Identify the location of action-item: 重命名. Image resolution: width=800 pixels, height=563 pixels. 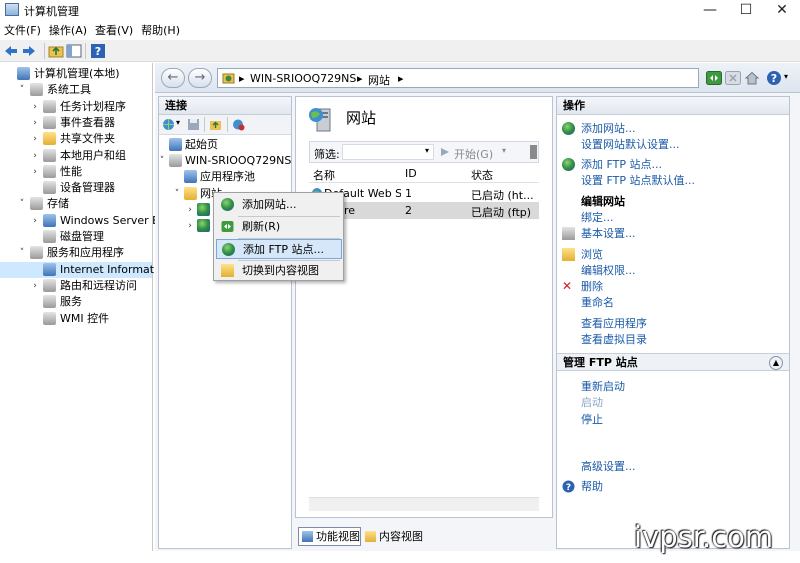
(597, 302).